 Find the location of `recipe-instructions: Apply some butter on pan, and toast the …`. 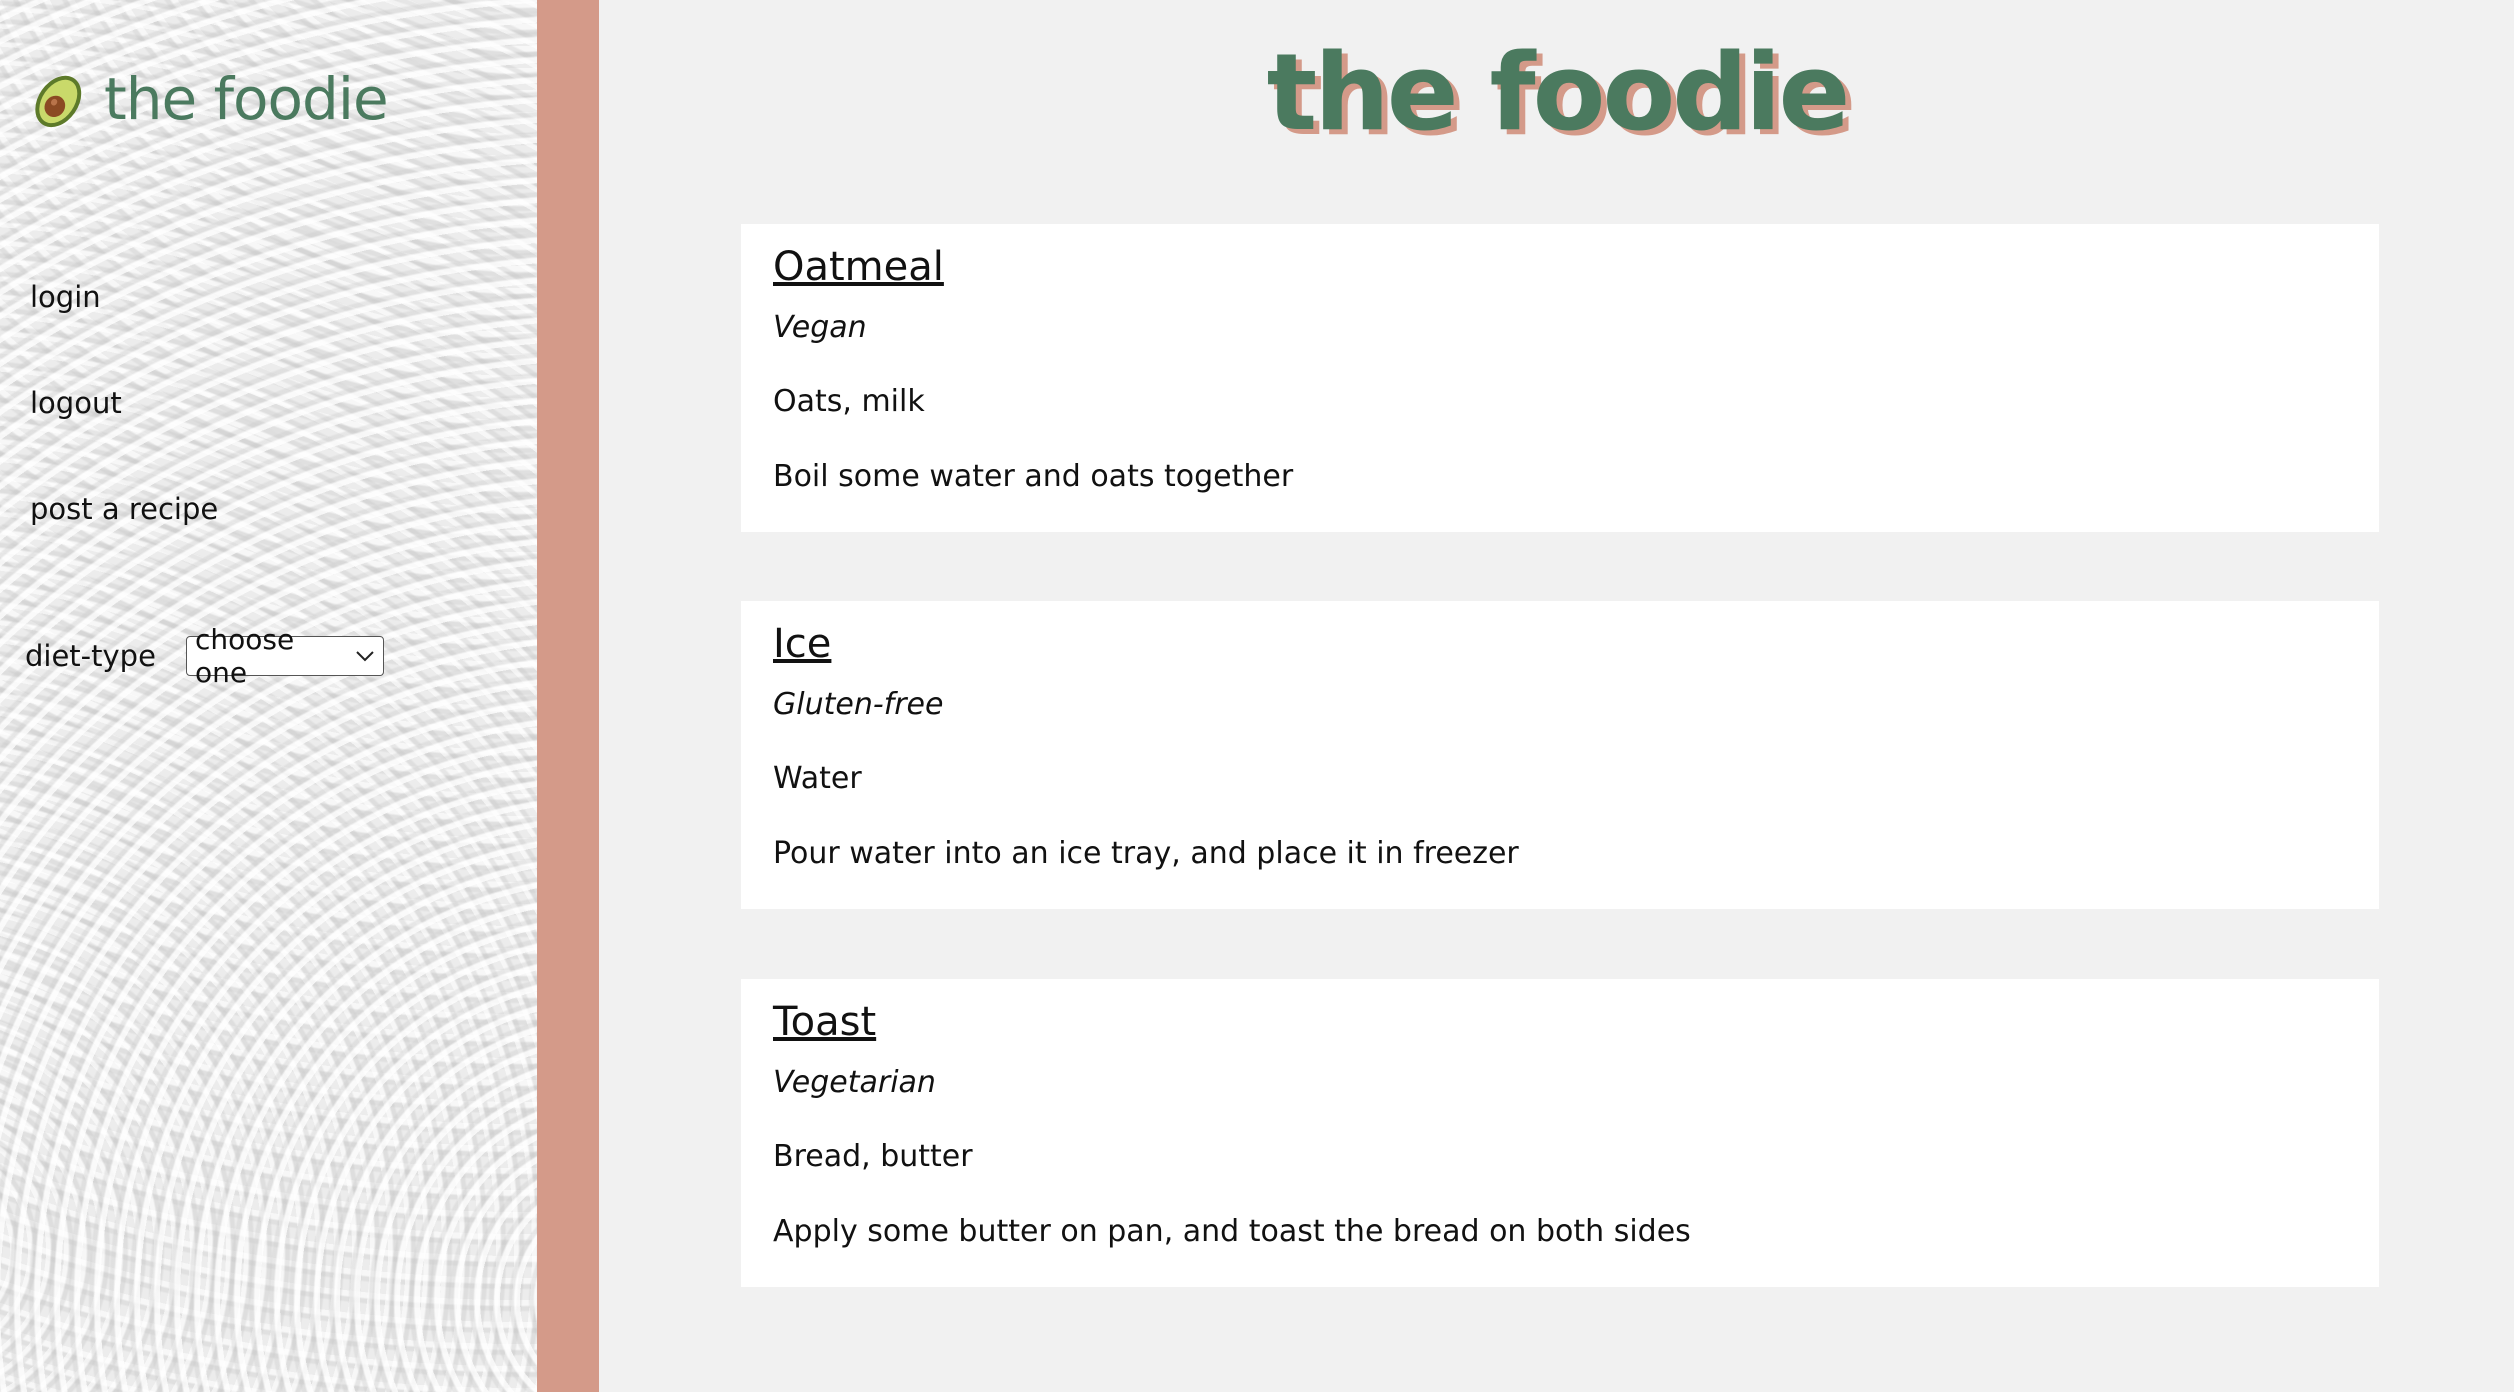

recipe-instructions: Apply some butter on pan, and toast the … is located at coordinates (1232, 1231).